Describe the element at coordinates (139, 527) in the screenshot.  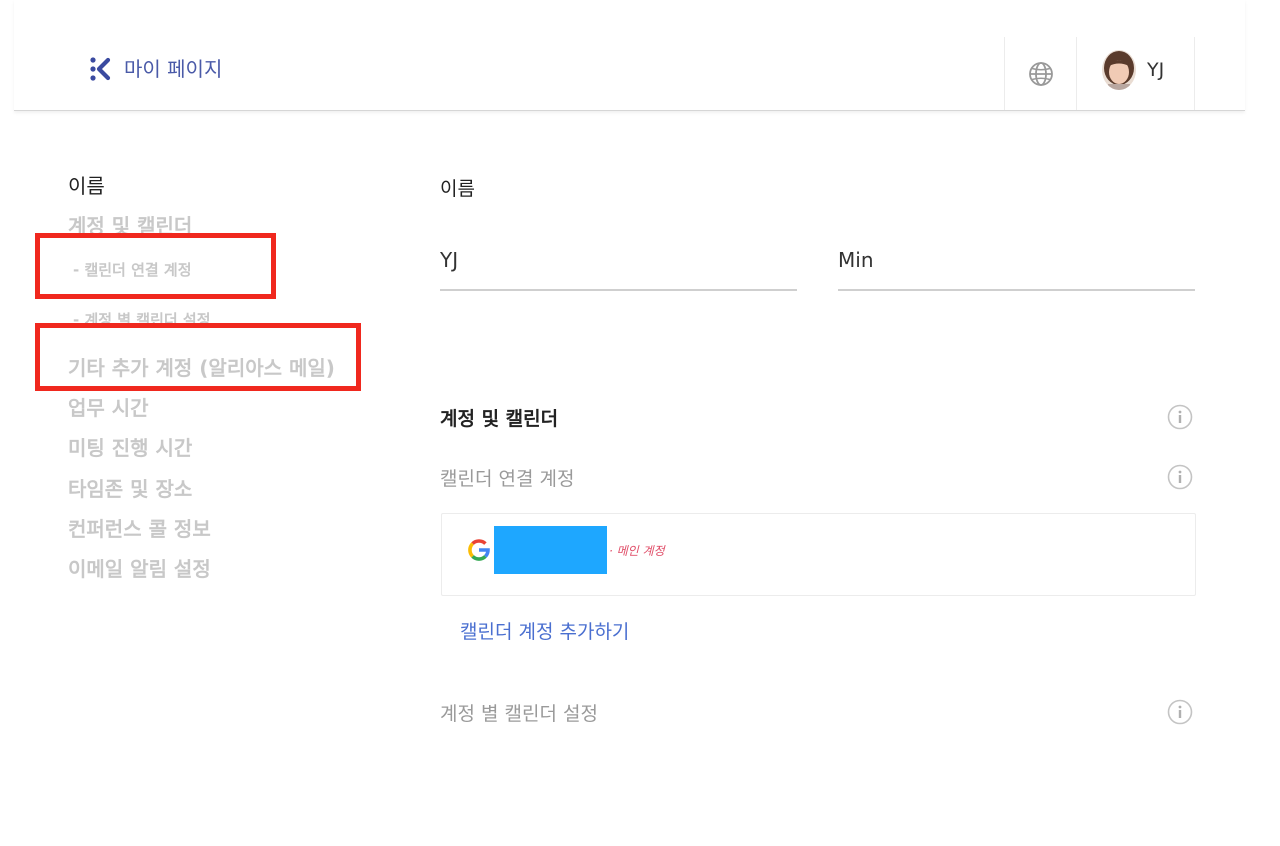
I see `sidebar-item-conference-call: 컨퍼런스 콜 정보` at that location.